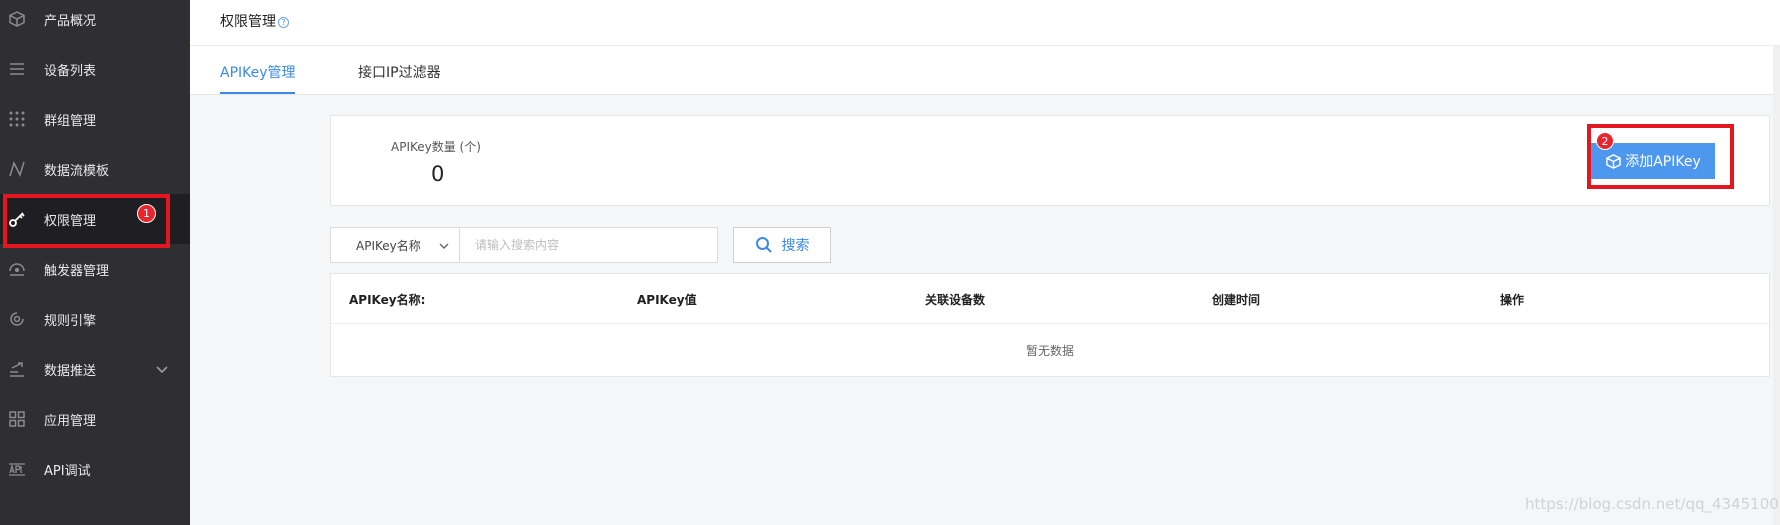 This screenshot has width=1780, height=525. I want to click on sidebar-item-label: 产品概况, so click(70, 21).